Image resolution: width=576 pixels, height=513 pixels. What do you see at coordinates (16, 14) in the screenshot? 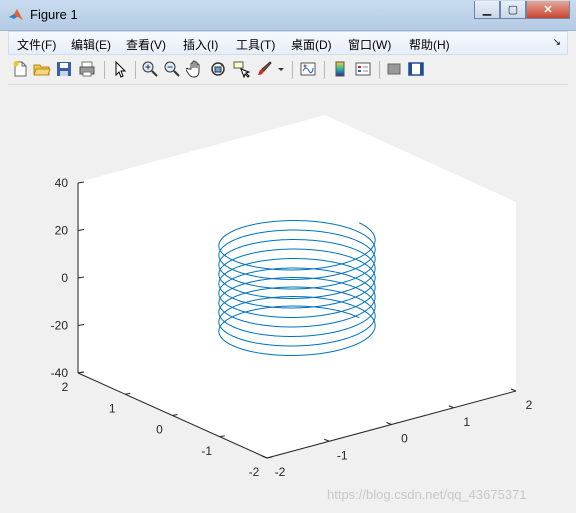
I see `matlab-logo-icon` at bounding box center [16, 14].